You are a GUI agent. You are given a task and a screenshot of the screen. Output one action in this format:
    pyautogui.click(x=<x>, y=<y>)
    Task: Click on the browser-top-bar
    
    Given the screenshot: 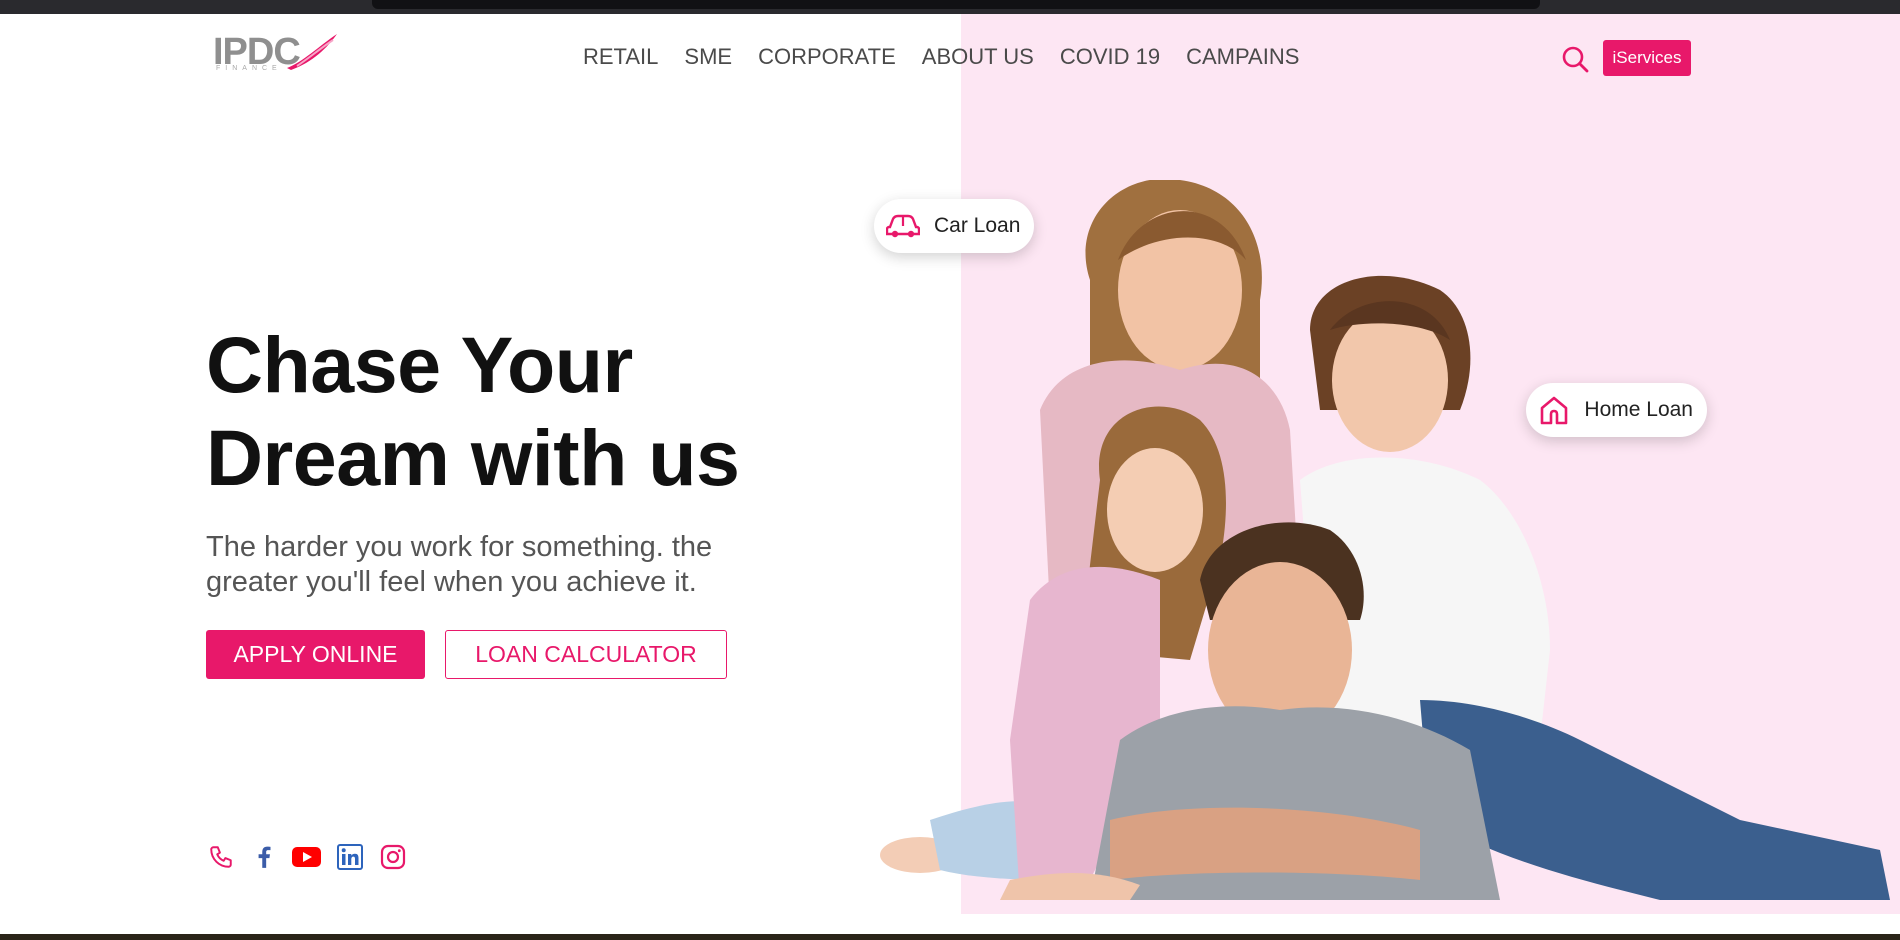 What is the action you would take?
    pyautogui.click(x=950, y=7)
    